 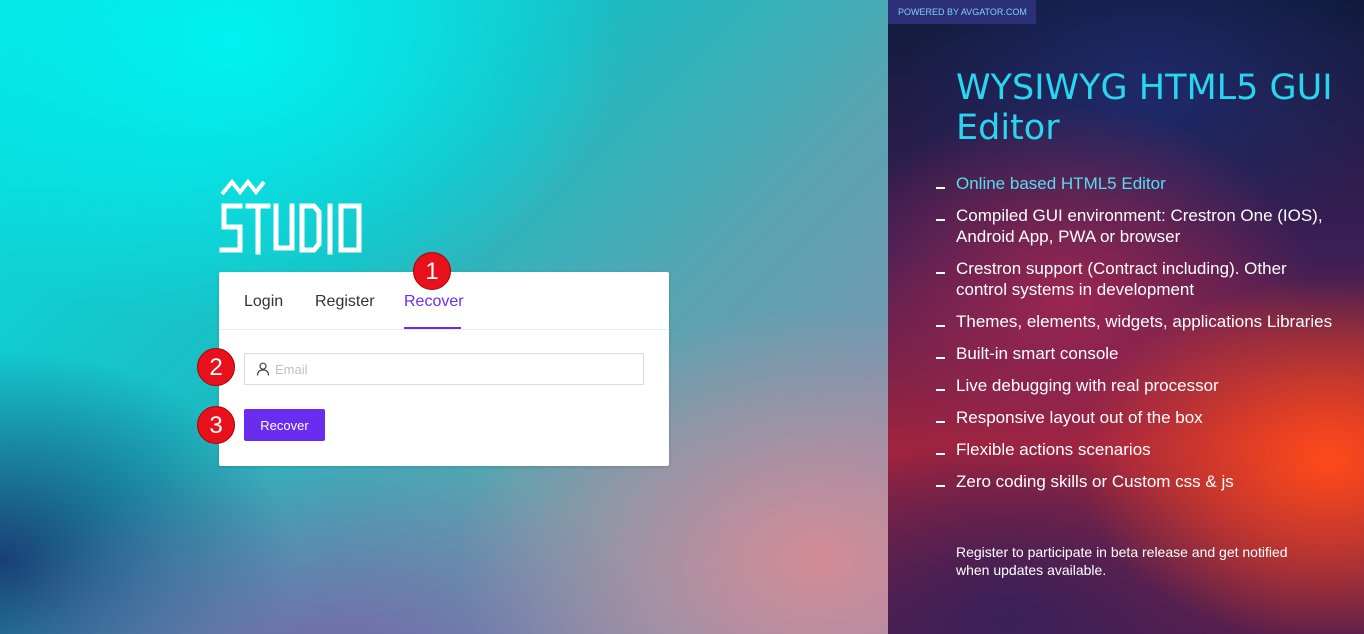 I want to click on auth-card: Login Register Recover Recover, so click(x=444, y=369).